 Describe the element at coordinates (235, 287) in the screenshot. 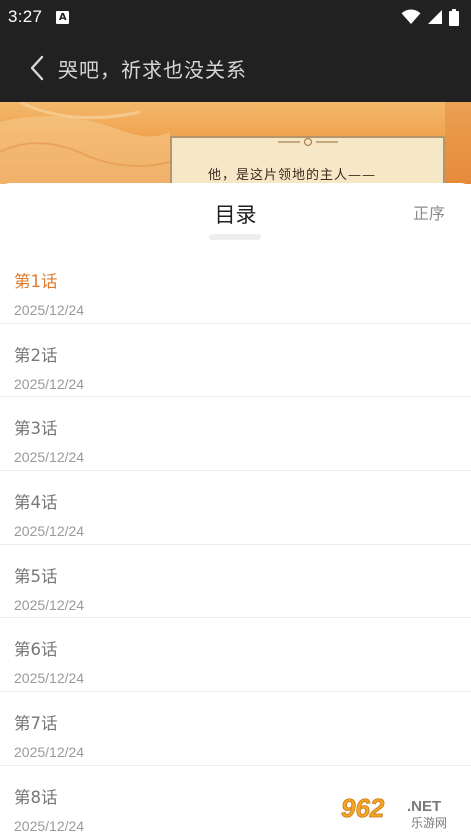

I see `chapter-item: 第1话 2025/12/24` at that location.